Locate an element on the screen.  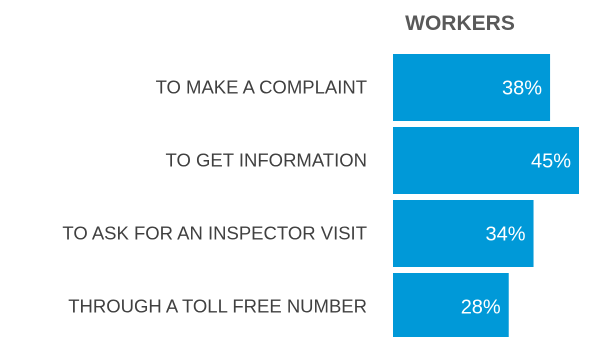
category-label: TO MAKE A COMPLAINT is located at coordinates (261, 87).